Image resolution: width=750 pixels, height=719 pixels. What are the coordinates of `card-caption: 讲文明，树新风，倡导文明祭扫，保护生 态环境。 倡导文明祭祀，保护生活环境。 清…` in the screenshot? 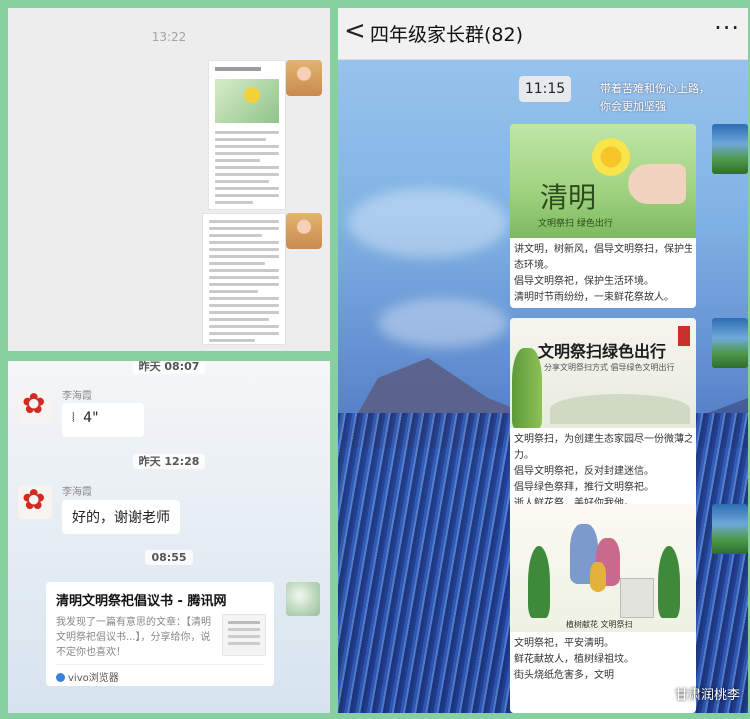 It's located at (603, 273).